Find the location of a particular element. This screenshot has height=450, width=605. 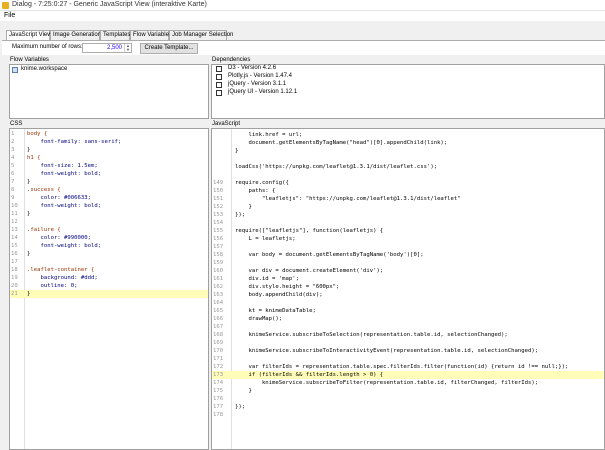

code-line: } is located at coordinates (408, 151).